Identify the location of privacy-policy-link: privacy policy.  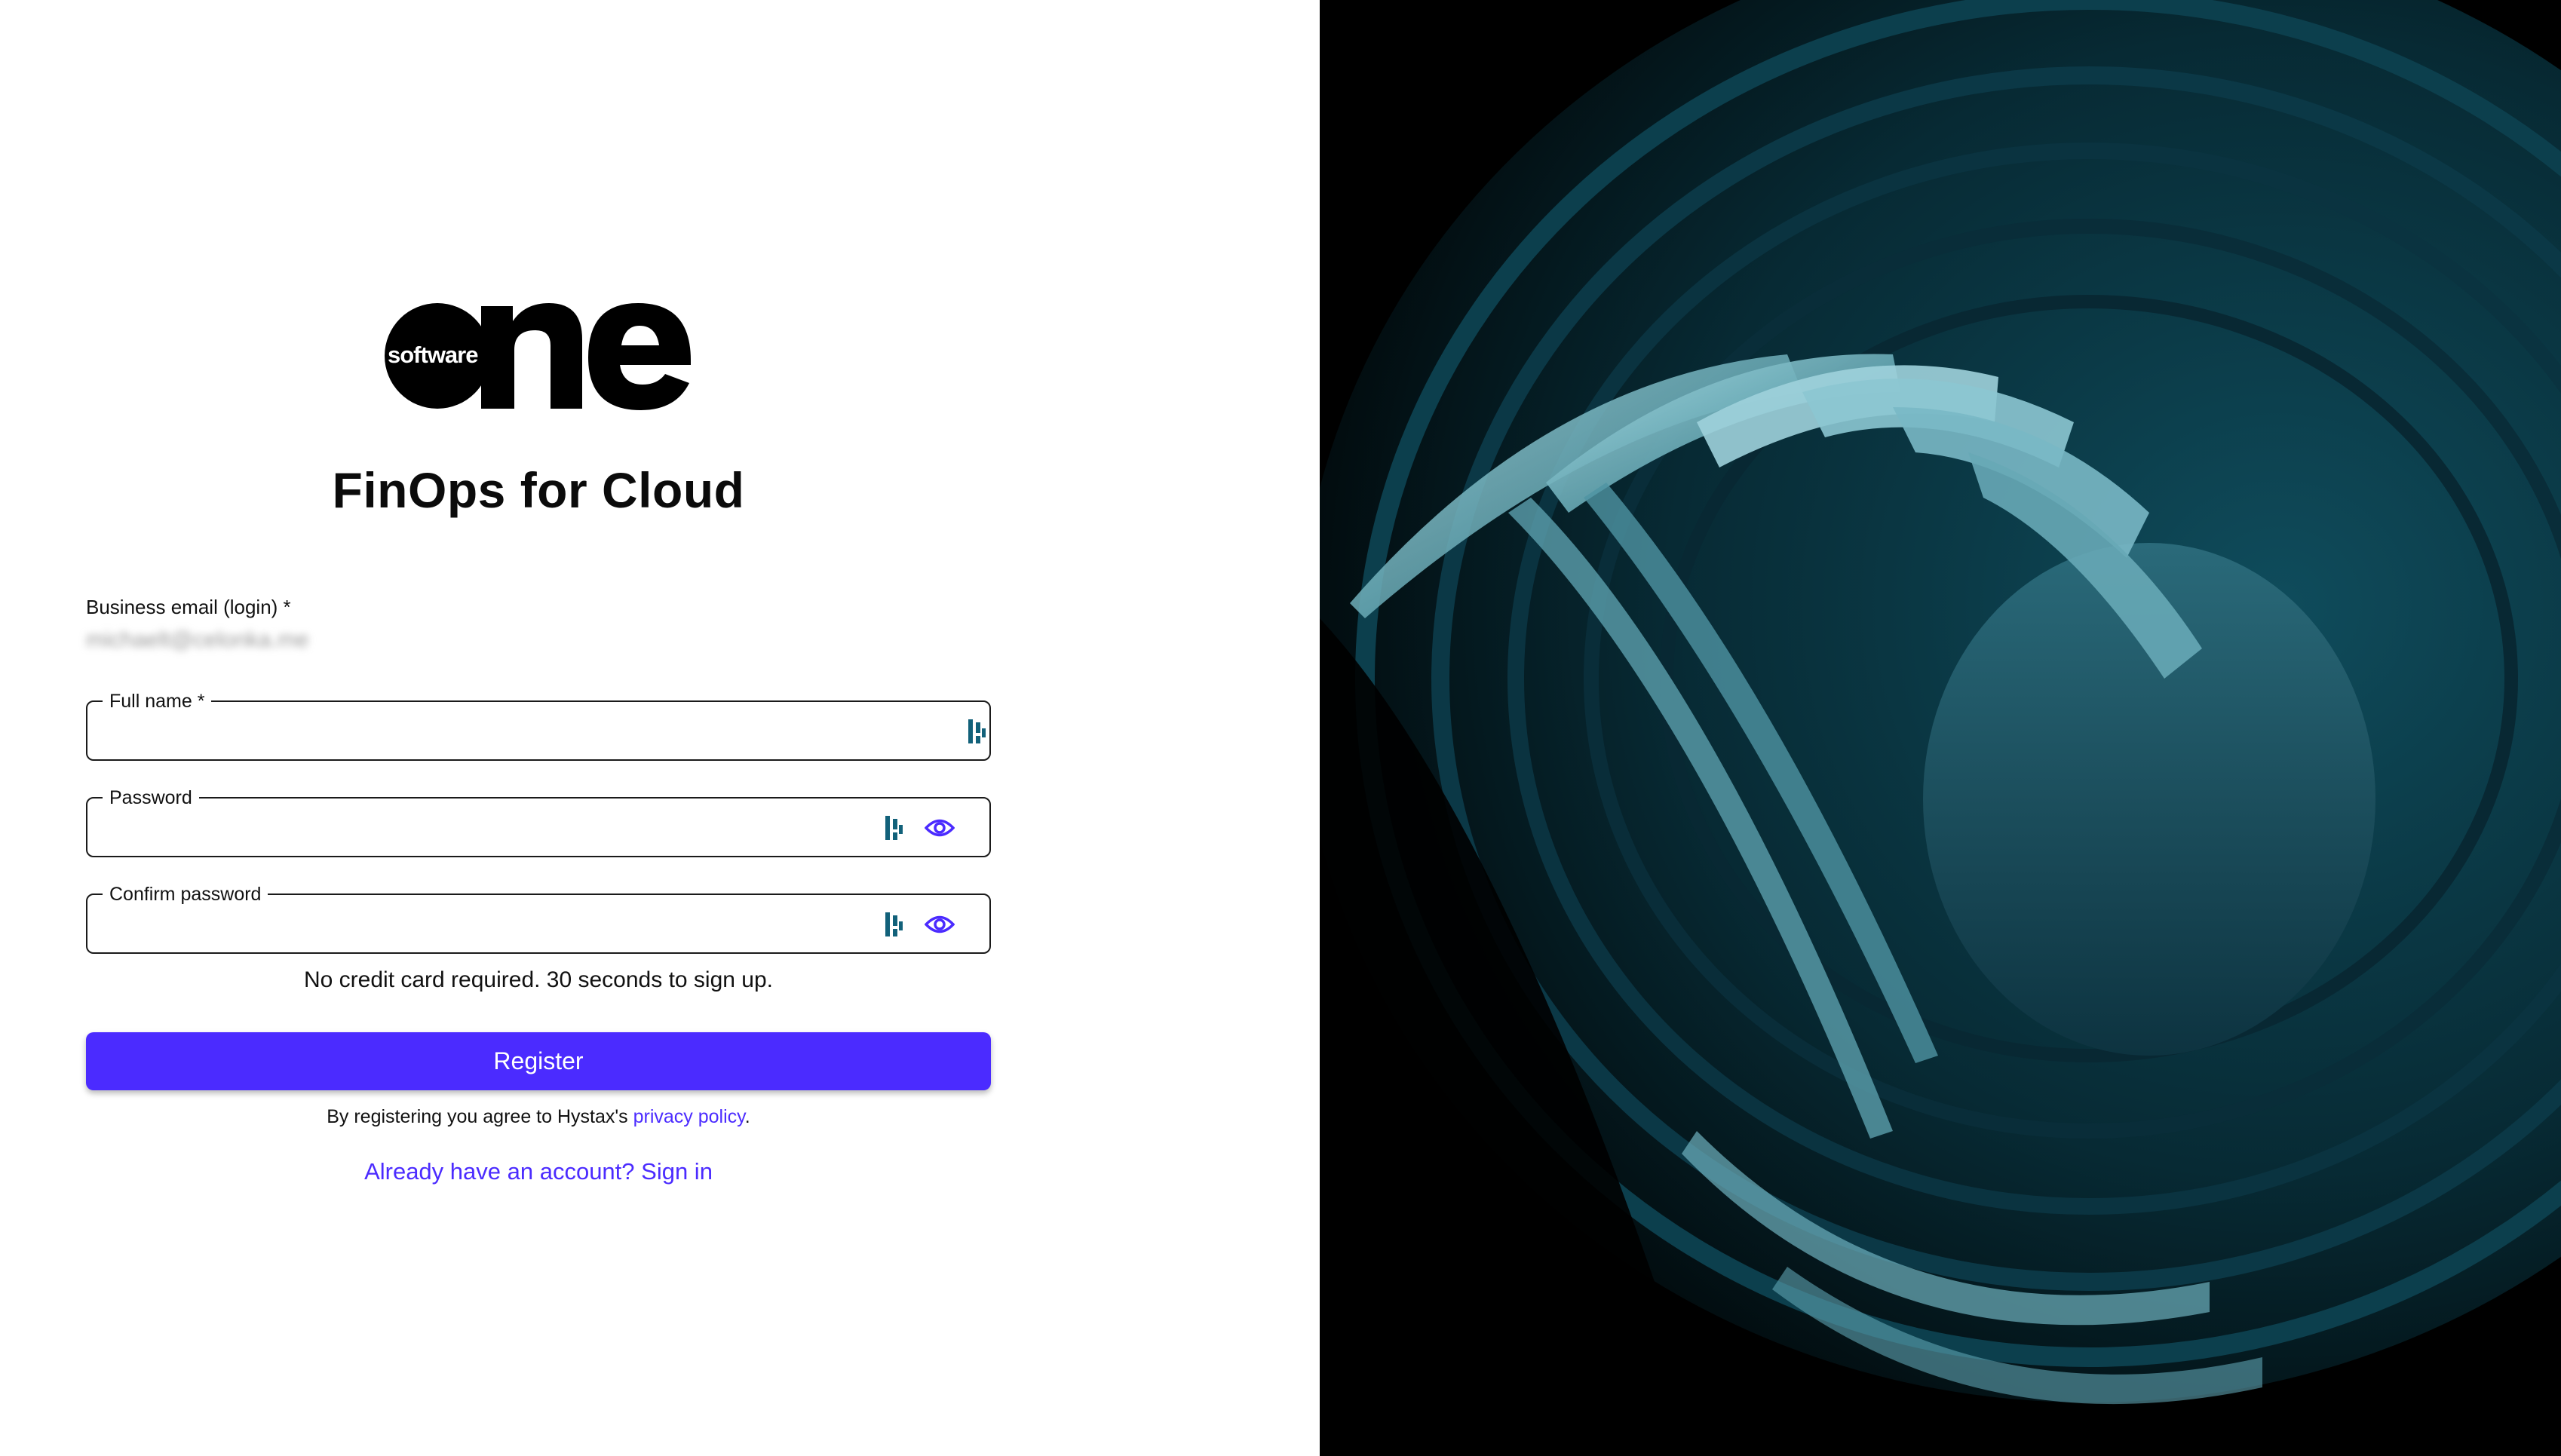
(689, 1116).